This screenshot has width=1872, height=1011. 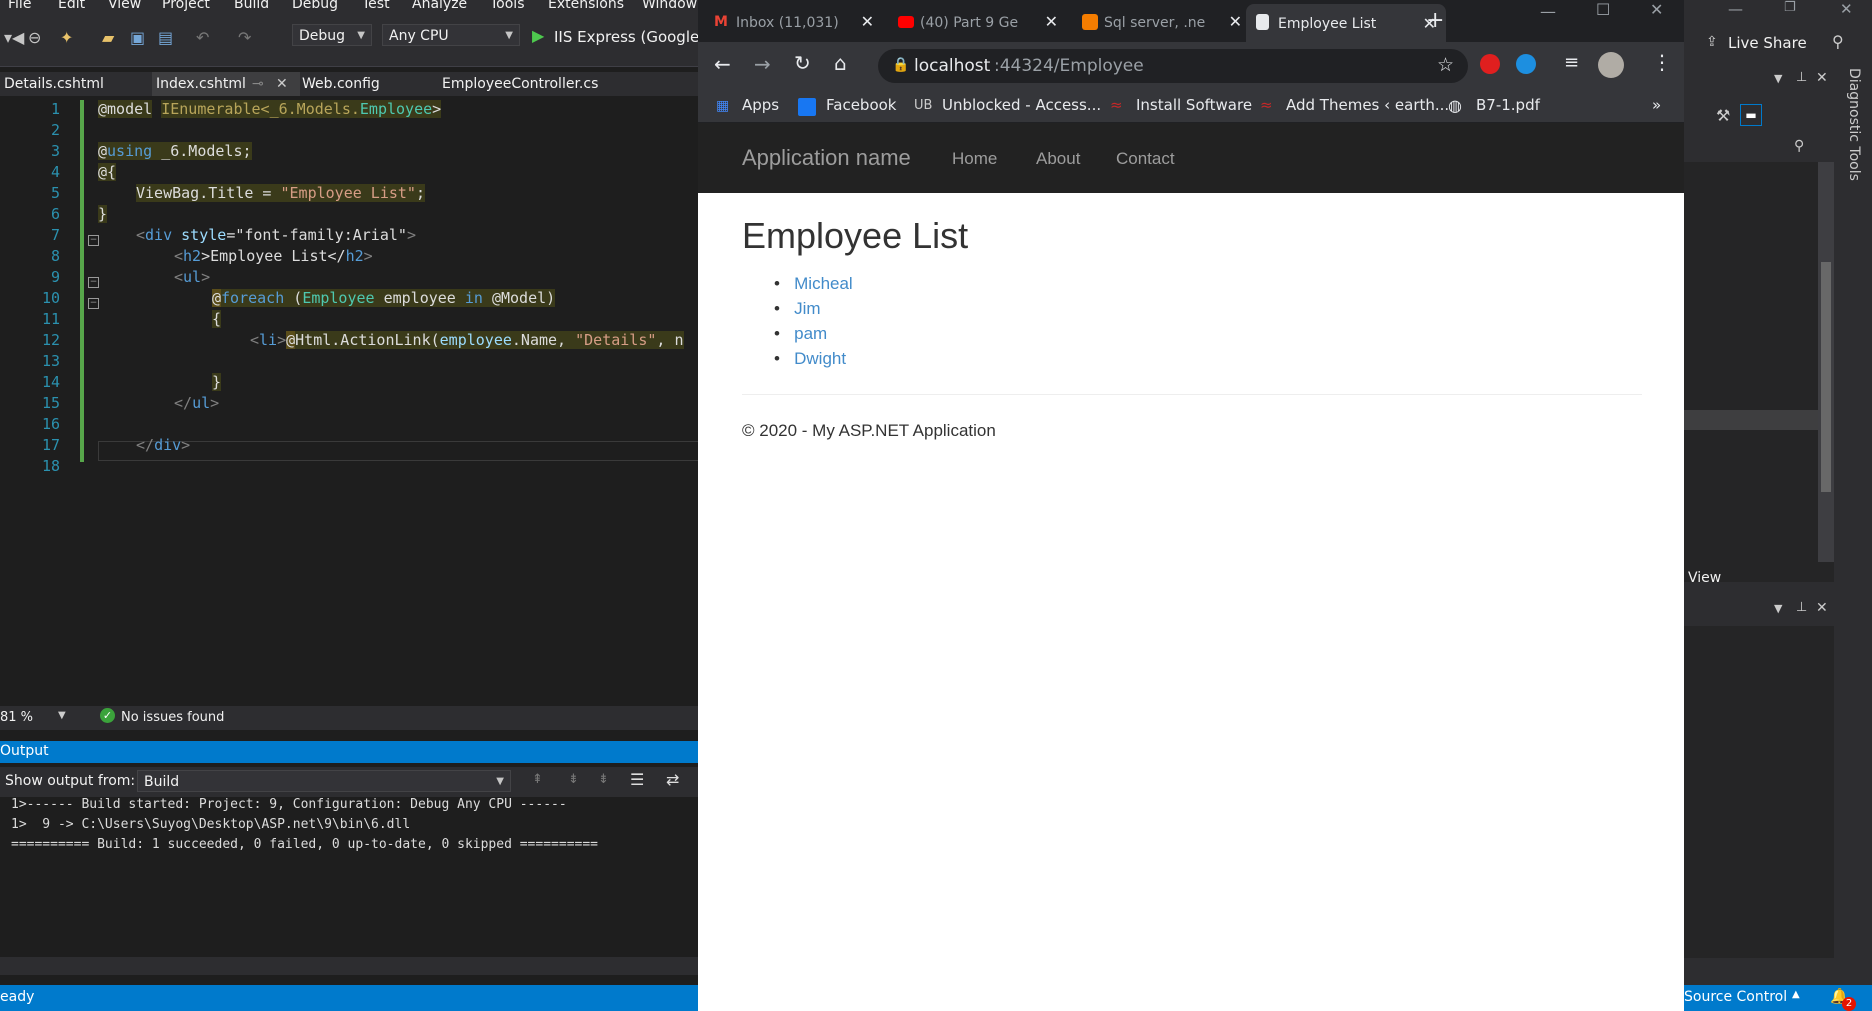 I want to click on wrench-icon: ⚒, so click(x=1723, y=115).